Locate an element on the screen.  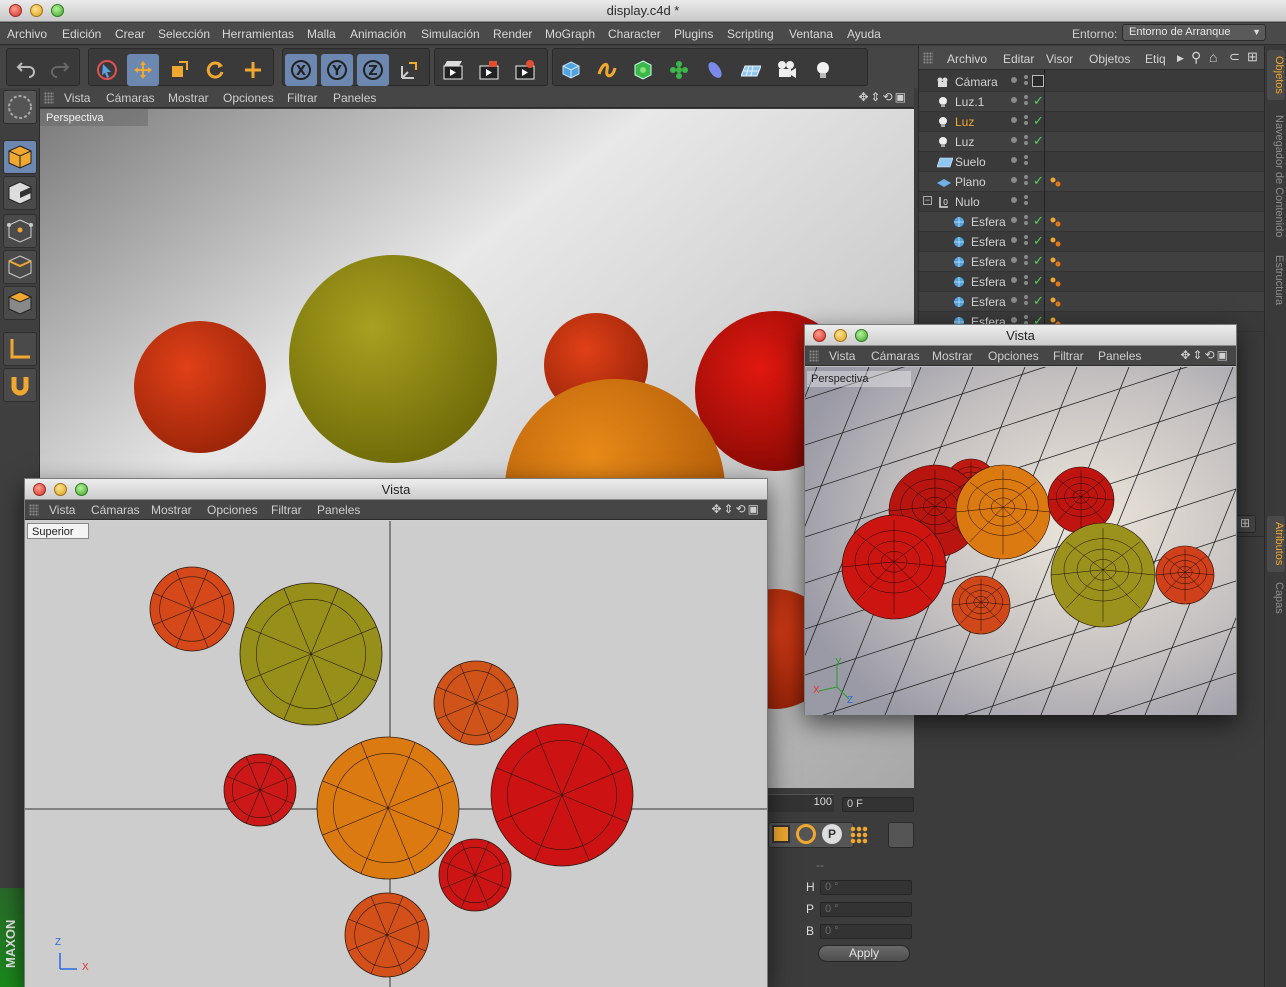
deformer-button is located at coordinates (715, 70).